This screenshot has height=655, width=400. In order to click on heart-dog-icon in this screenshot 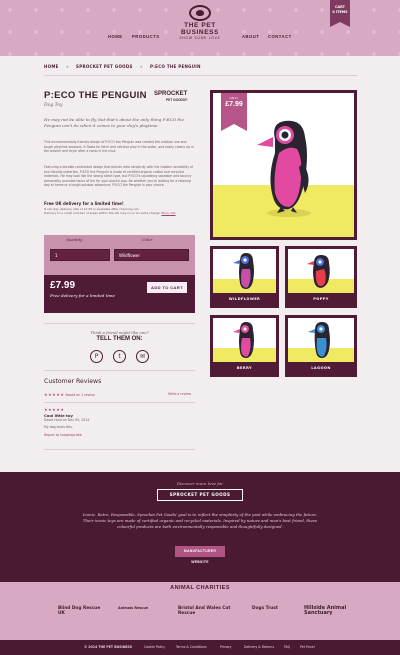, I will do `click(200, 13)`.